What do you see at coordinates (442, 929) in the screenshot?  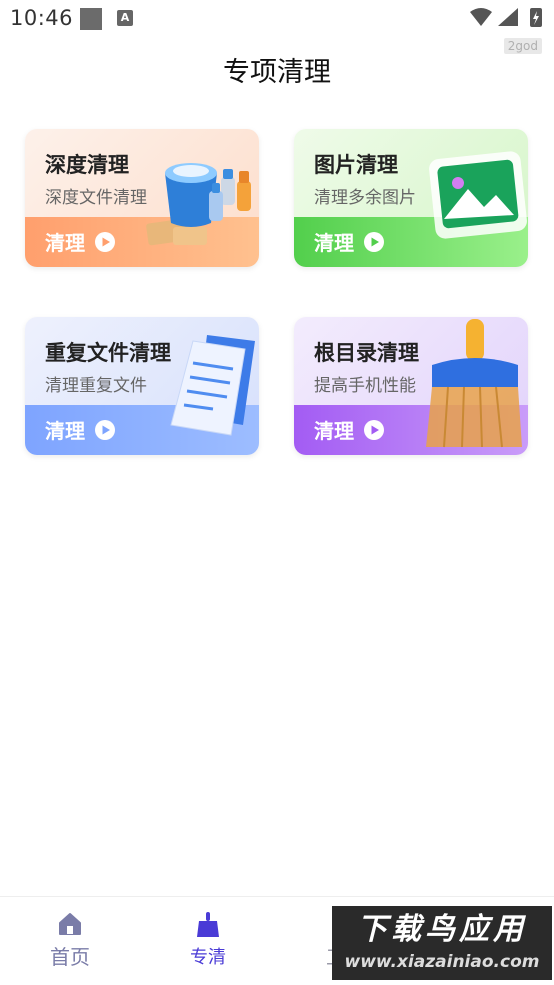 I see `watermark-main: 下载鸟应用` at bounding box center [442, 929].